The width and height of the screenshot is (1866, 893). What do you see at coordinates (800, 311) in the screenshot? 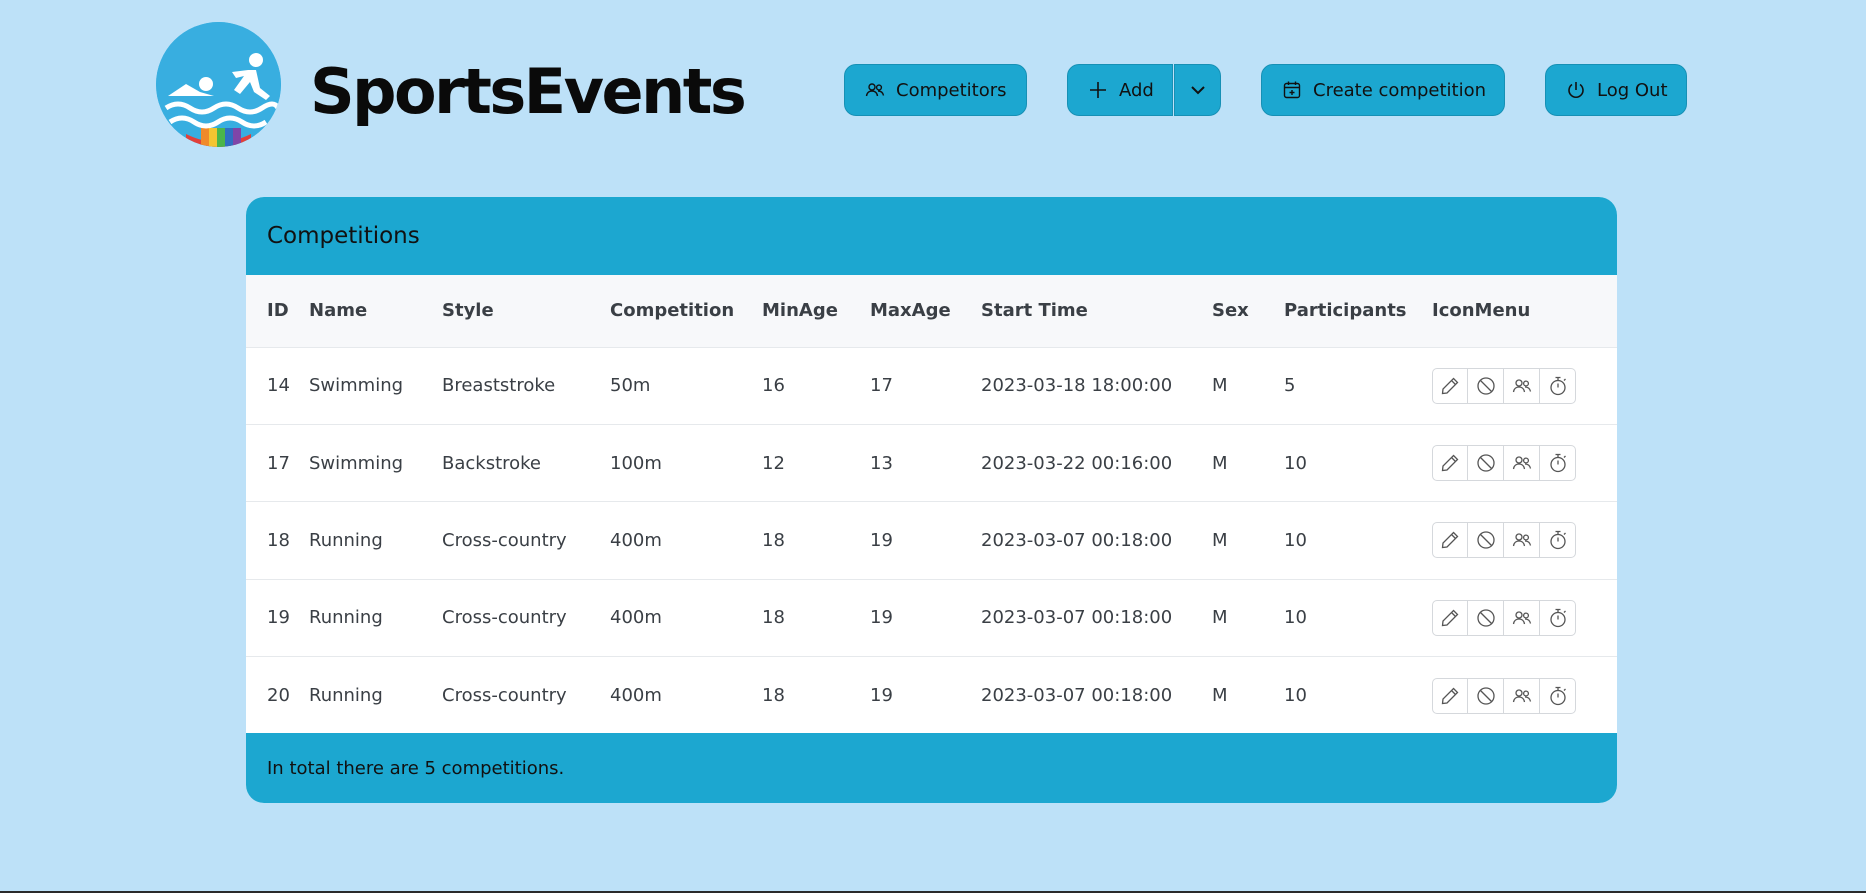
I see `column-header: MinAge` at bounding box center [800, 311].